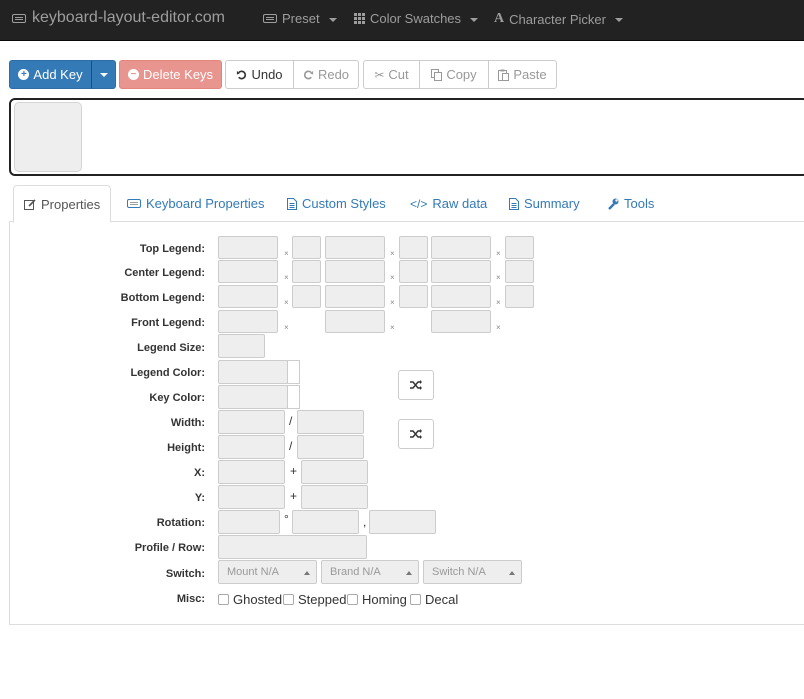  Describe the element at coordinates (377, 599) in the screenshot. I see `homing-checkbox: Homing` at that location.